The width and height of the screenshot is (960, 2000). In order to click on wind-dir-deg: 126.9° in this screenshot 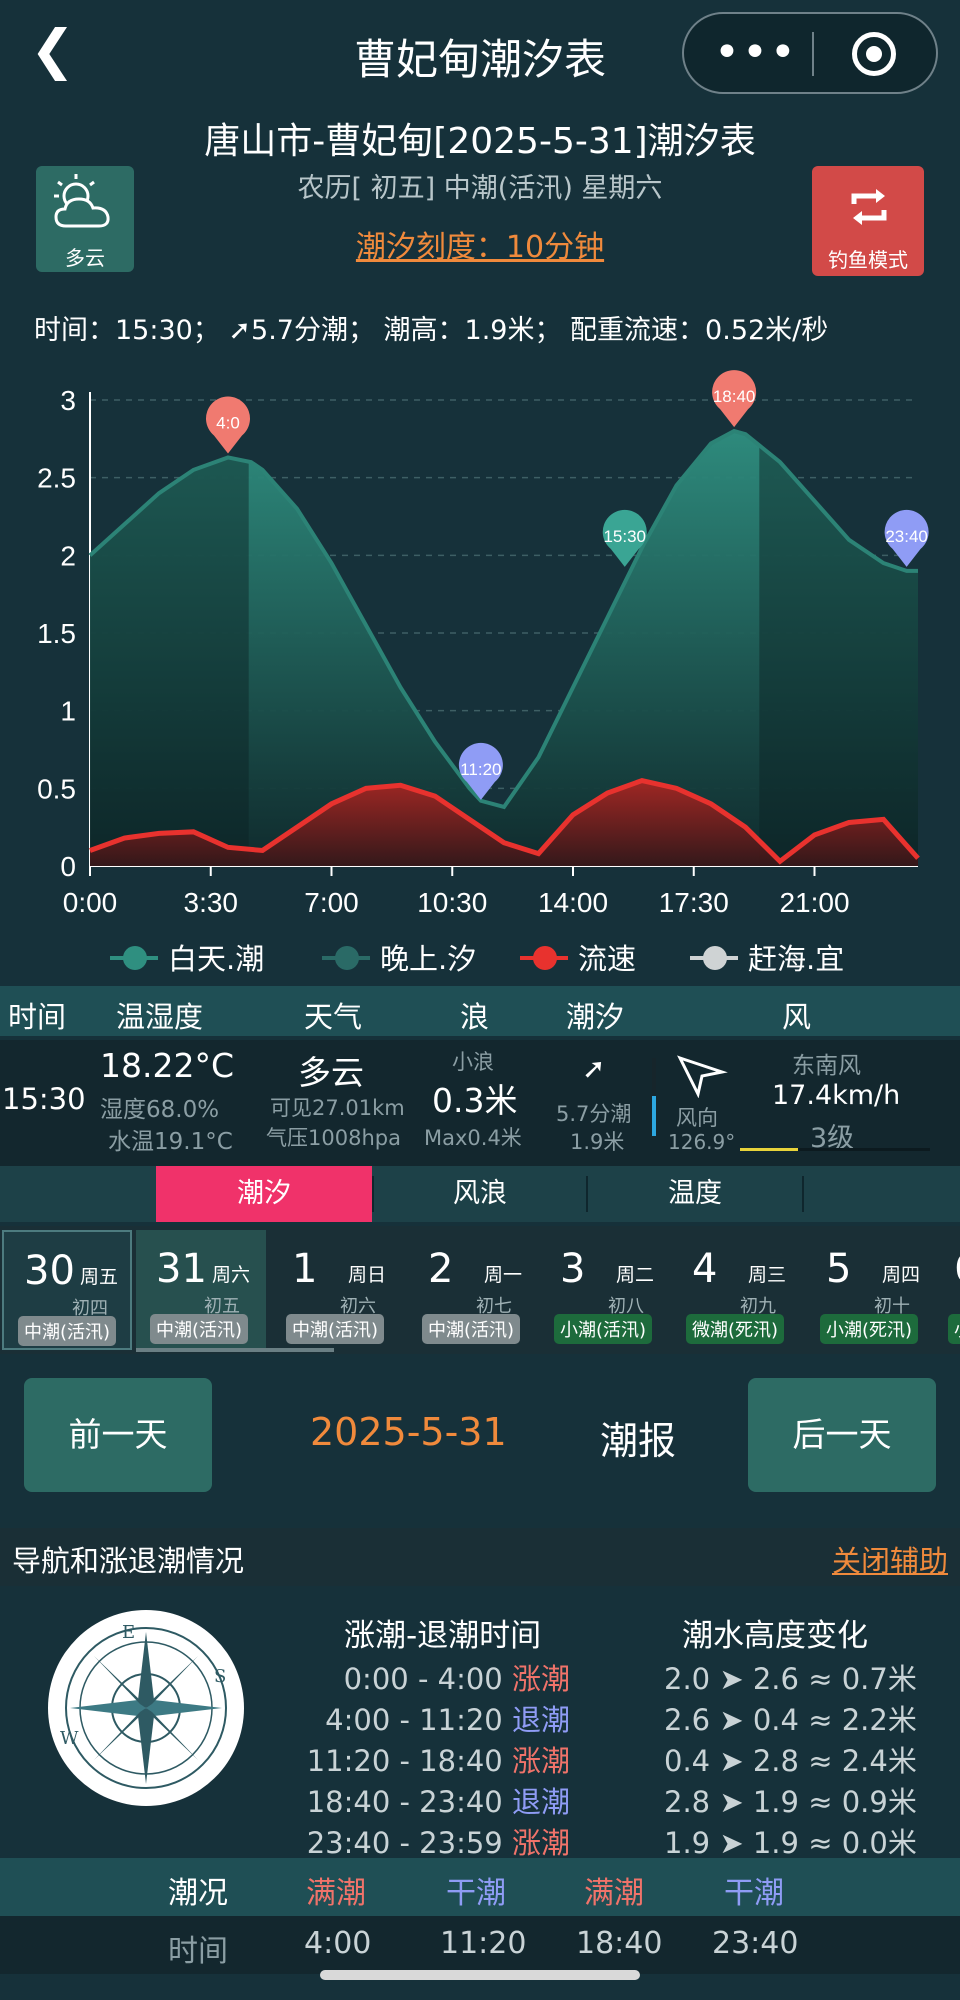, I will do `click(702, 1142)`.